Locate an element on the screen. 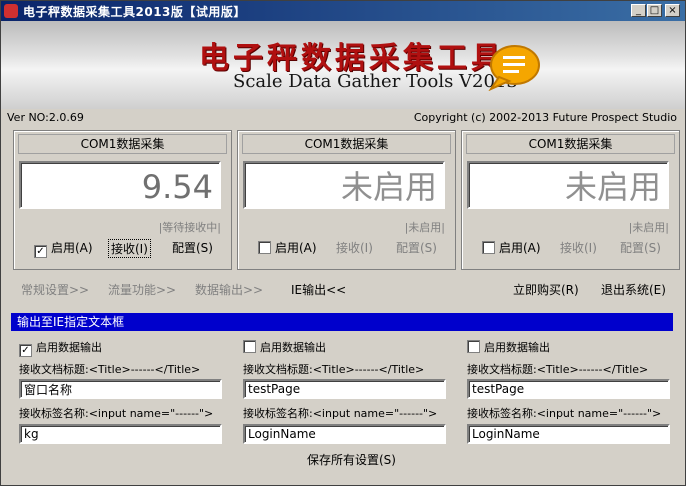  banner-subtitle: Scale Data Gather Tools V2013 is located at coordinates (375, 81).